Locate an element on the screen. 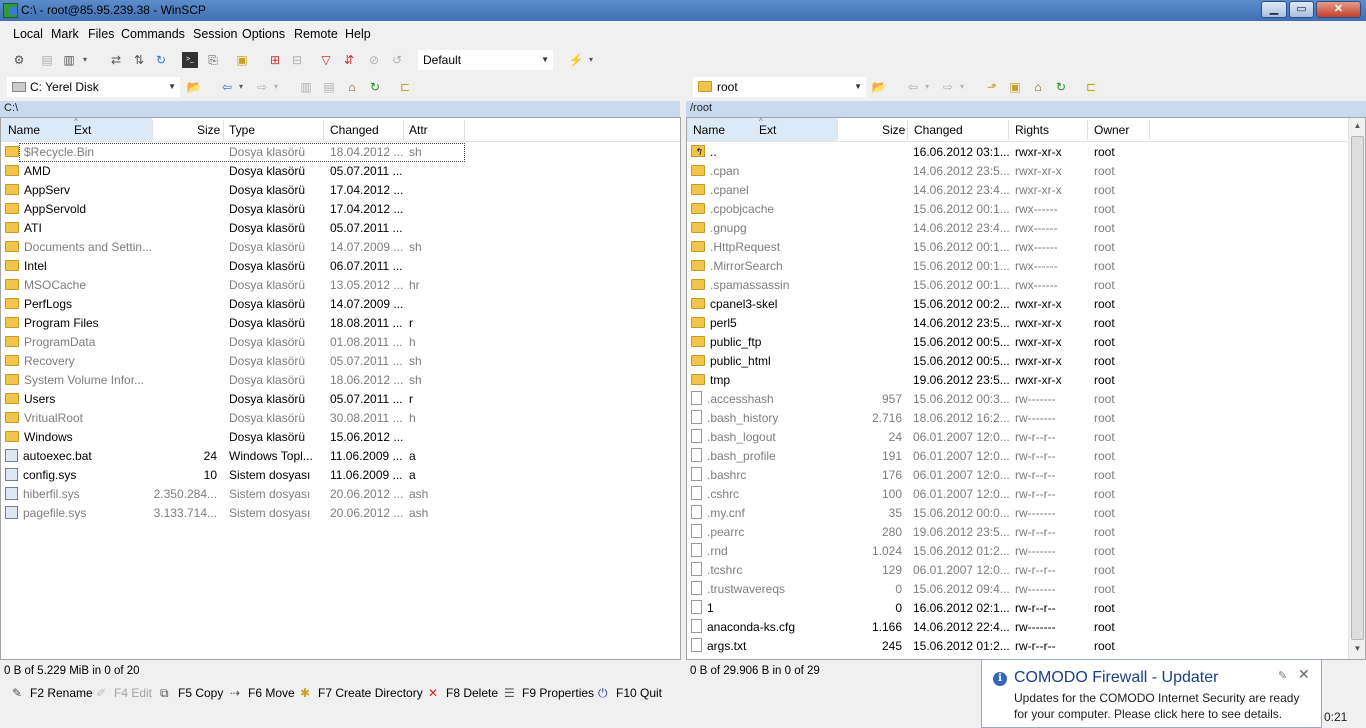 This screenshot has height=728, width=1366. remote-file-row: tmp 19.06.2012 23:5... rwxr-xr-x root is located at coordinates (1026, 380).